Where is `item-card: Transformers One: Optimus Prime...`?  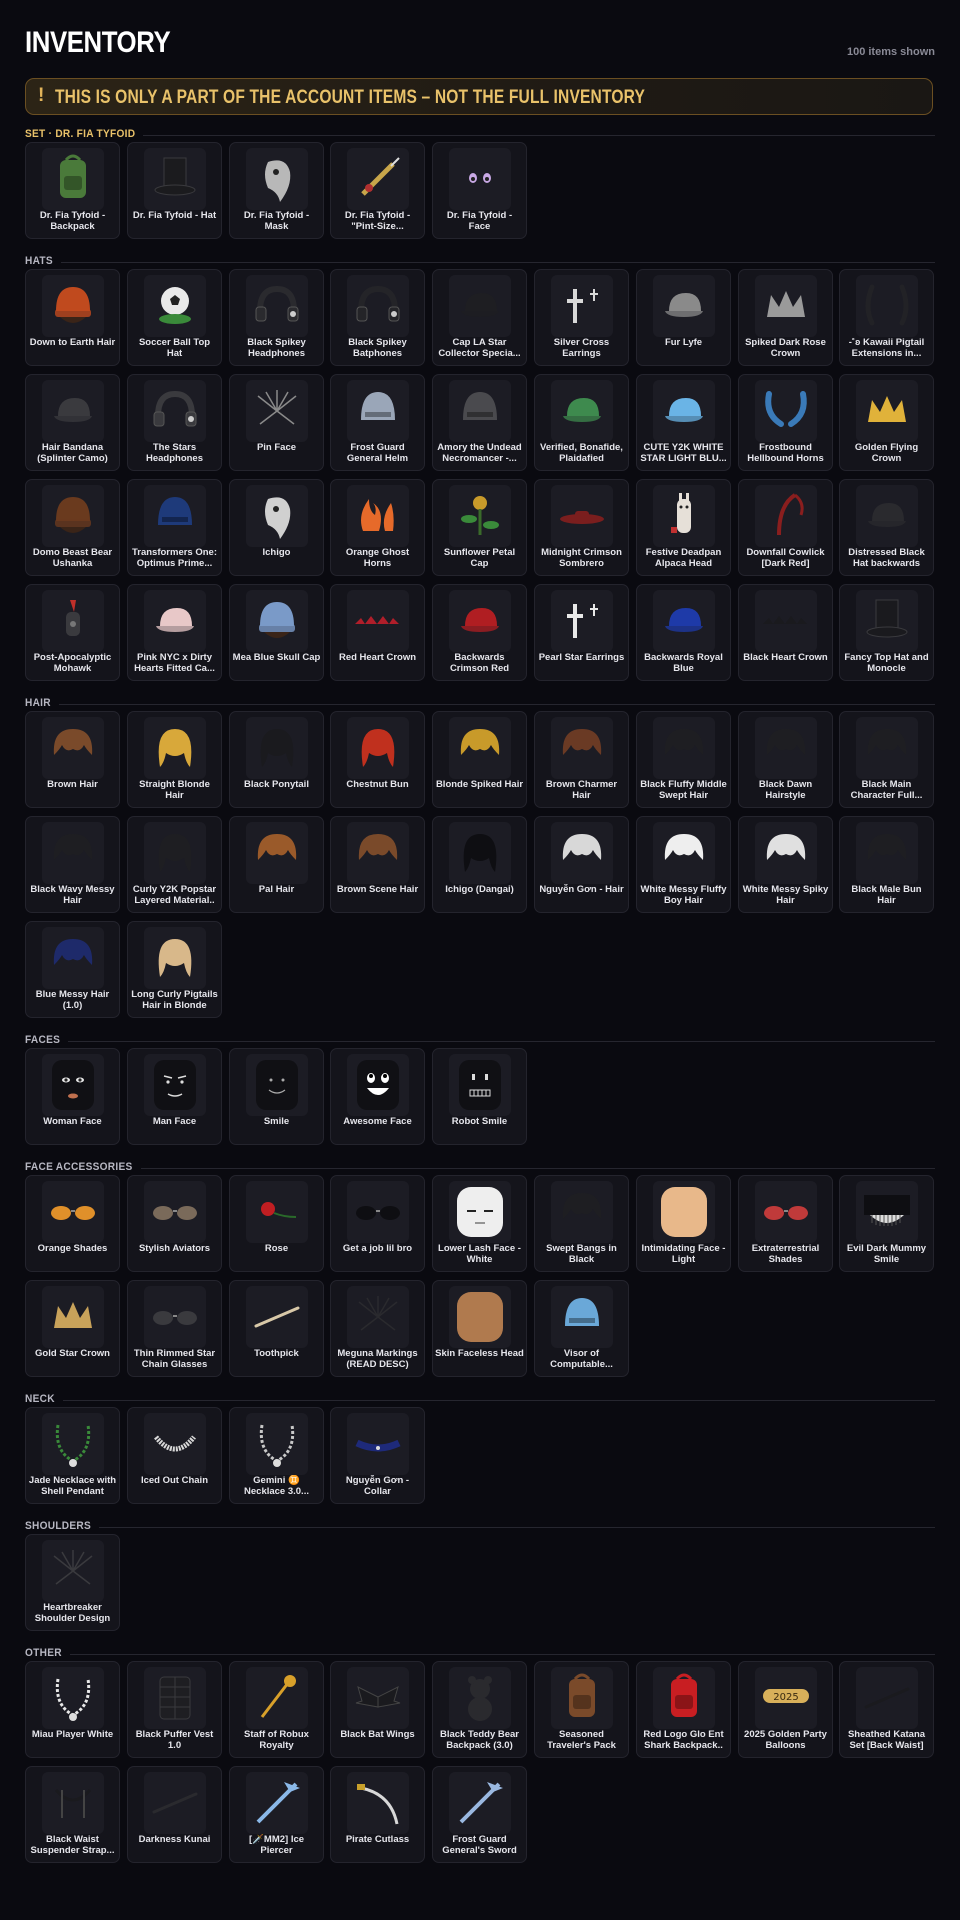 item-card: Transformers One: Optimus Prime... is located at coordinates (174, 527).